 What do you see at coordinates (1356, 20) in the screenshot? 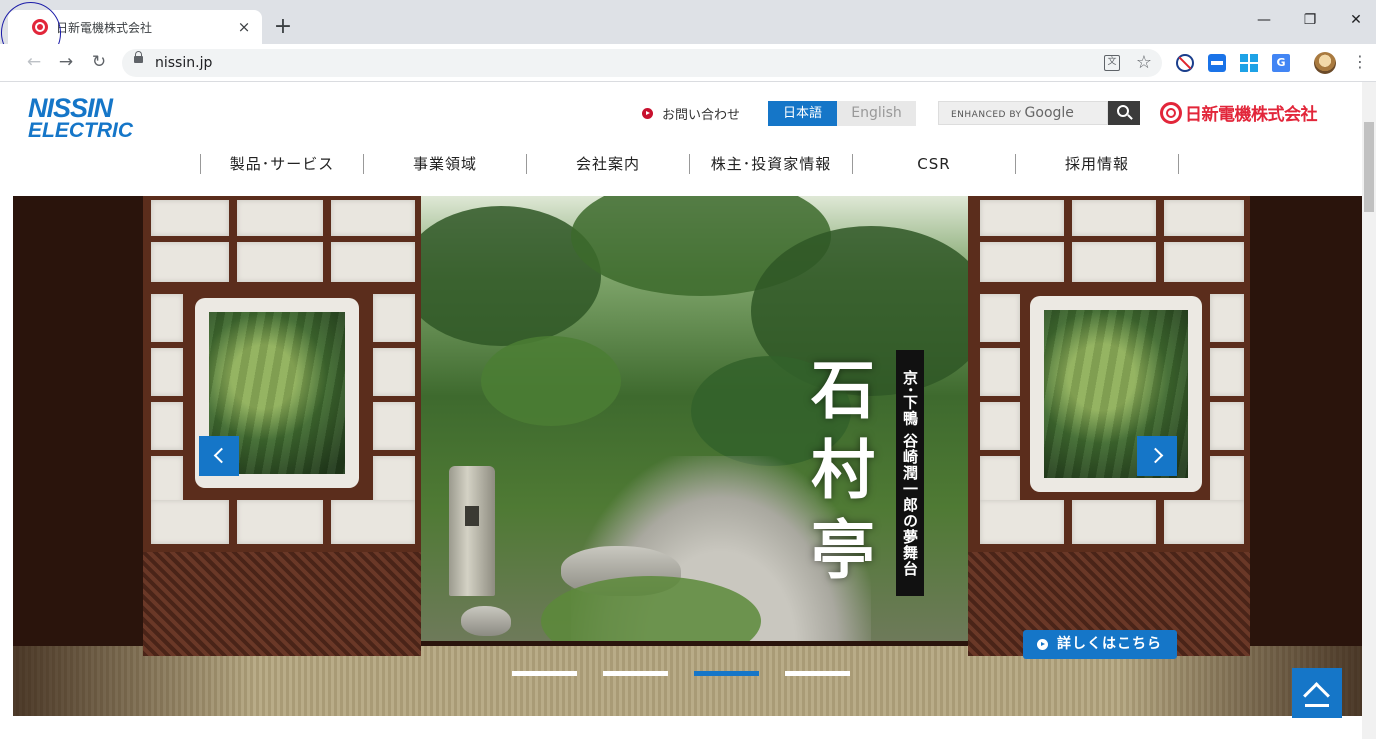
I see `close-window-button: ✕` at bounding box center [1356, 20].